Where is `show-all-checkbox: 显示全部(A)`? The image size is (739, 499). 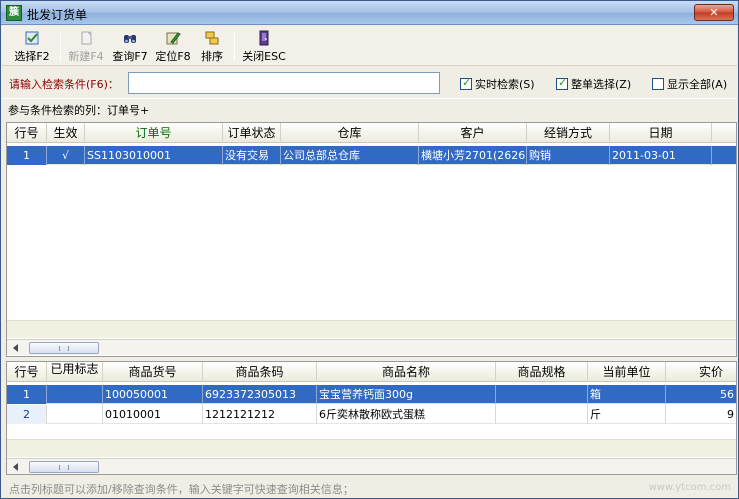
show-all-checkbox: 显示全部(A) is located at coordinates (689, 84).